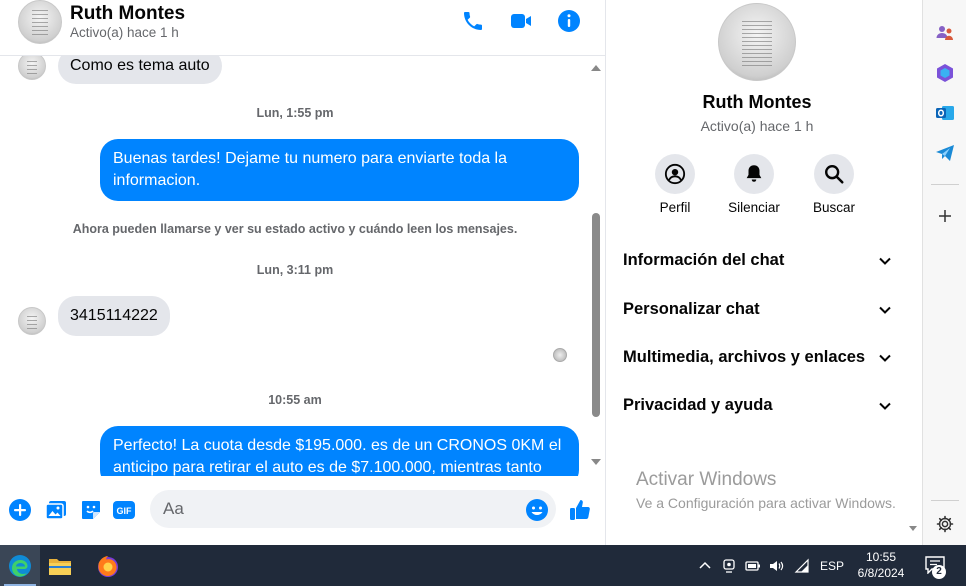  I want to click on people-app-button, so click(945, 33).